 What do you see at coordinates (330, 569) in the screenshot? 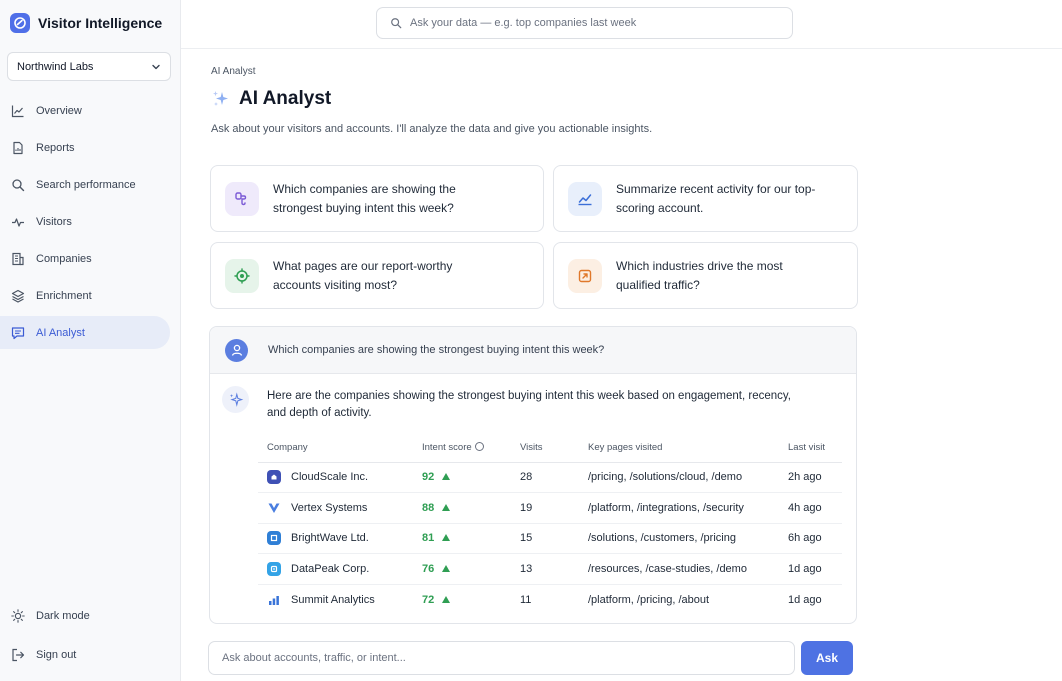
I see `company-name: DataPeak Corp.` at bounding box center [330, 569].